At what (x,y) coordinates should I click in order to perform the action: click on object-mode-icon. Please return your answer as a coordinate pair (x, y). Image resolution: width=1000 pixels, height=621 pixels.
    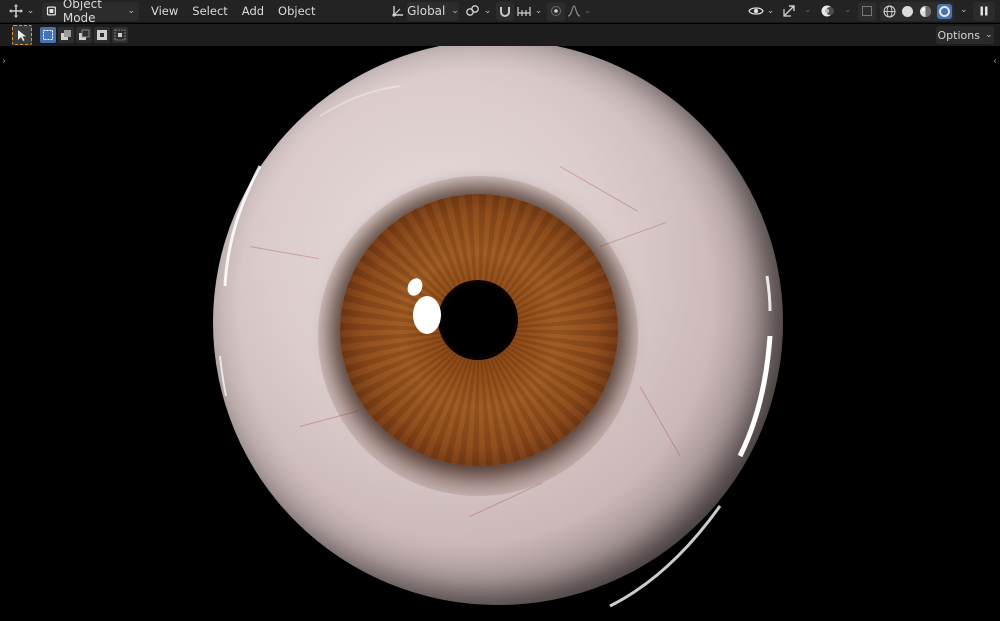
    Looking at the image, I should click on (51, 11).